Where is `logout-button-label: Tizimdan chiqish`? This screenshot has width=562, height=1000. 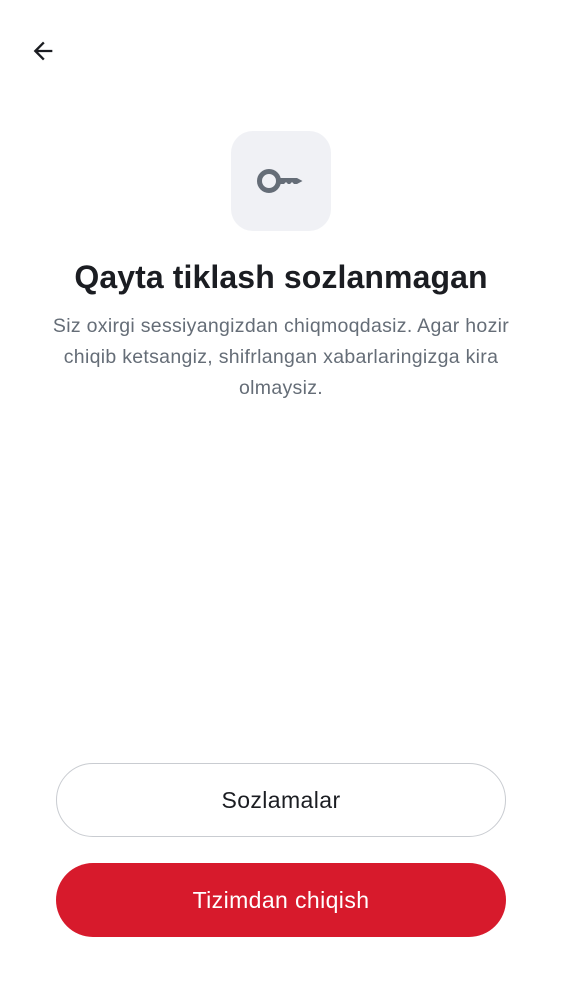 logout-button-label: Tizimdan chiqish is located at coordinates (281, 899).